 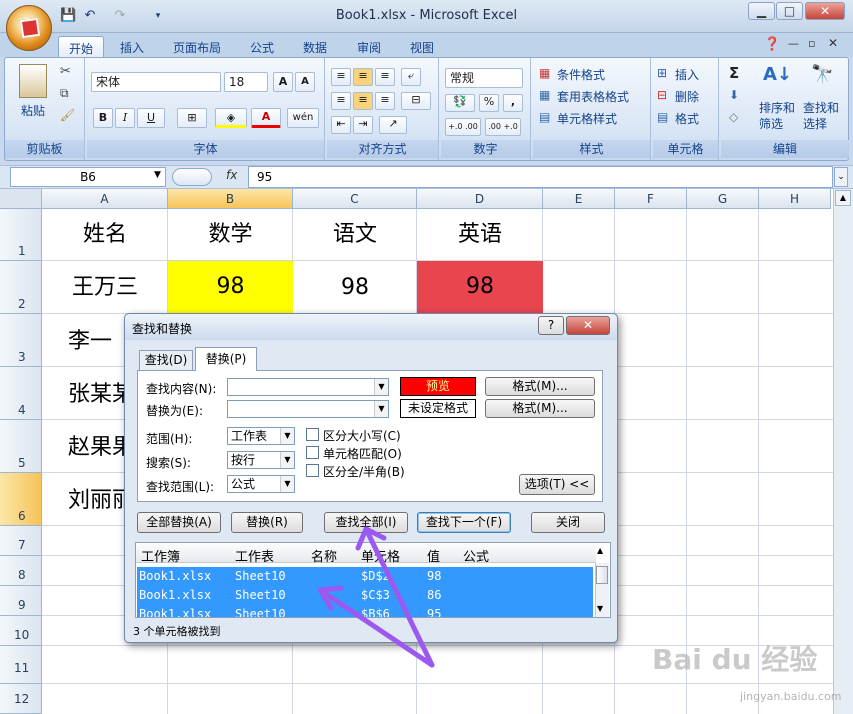 I want to click on look-in-select: 公式 ▼, so click(x=261, y=484).